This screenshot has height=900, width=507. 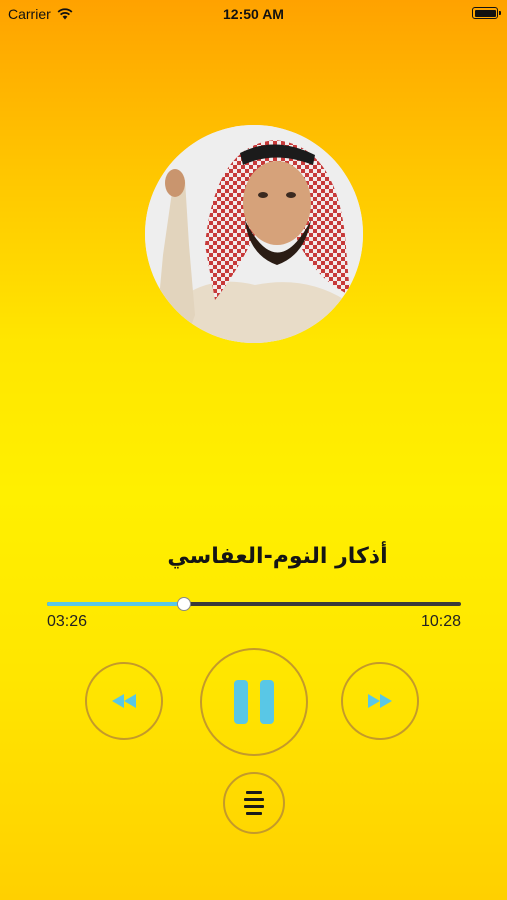 I want to click on playlist-button, so click(x=254, y=803).